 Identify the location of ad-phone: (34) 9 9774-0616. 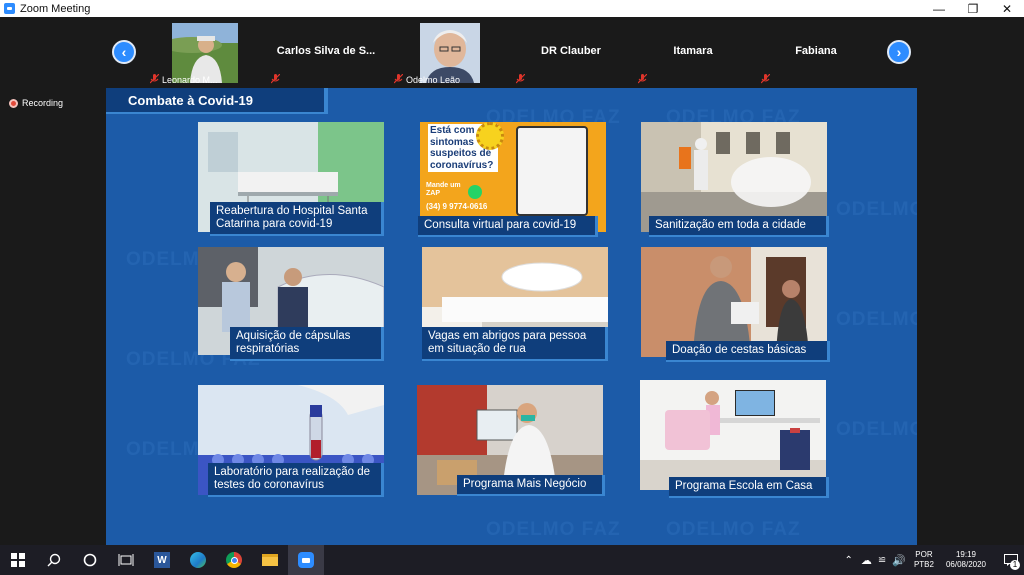
(457, 206).